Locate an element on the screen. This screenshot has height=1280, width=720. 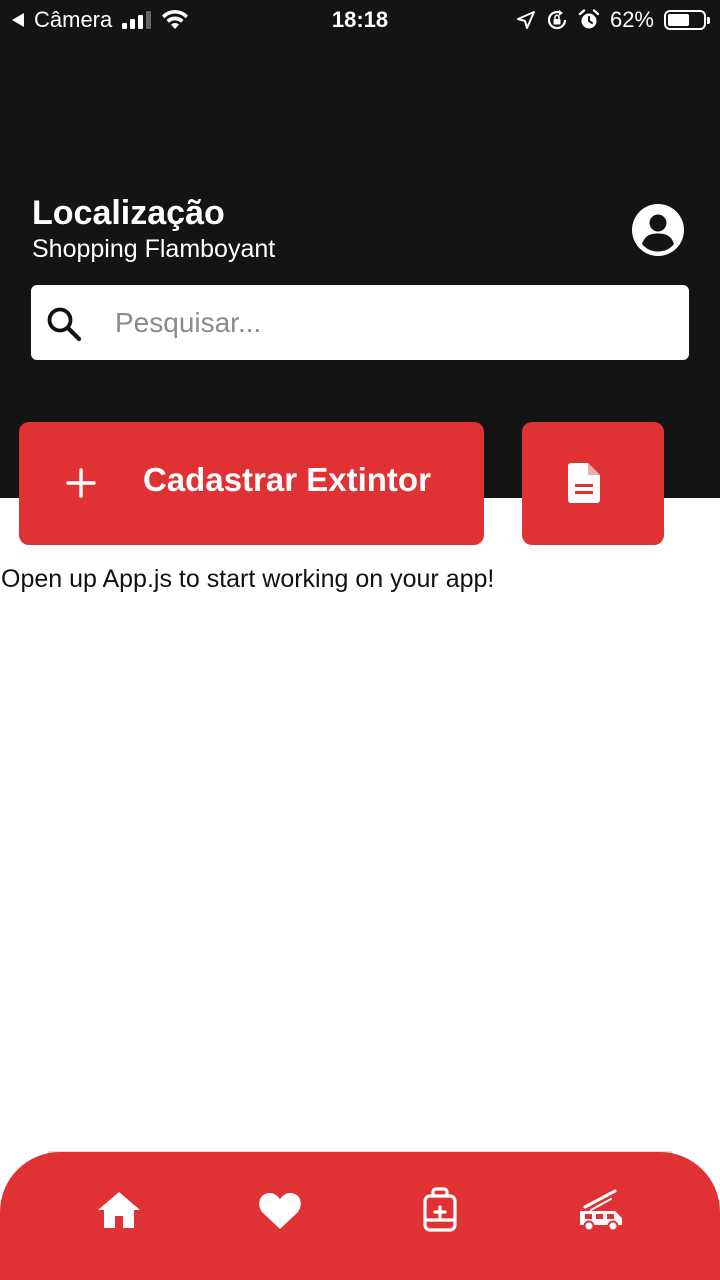
search-icon is located at coordinates (64, 324).